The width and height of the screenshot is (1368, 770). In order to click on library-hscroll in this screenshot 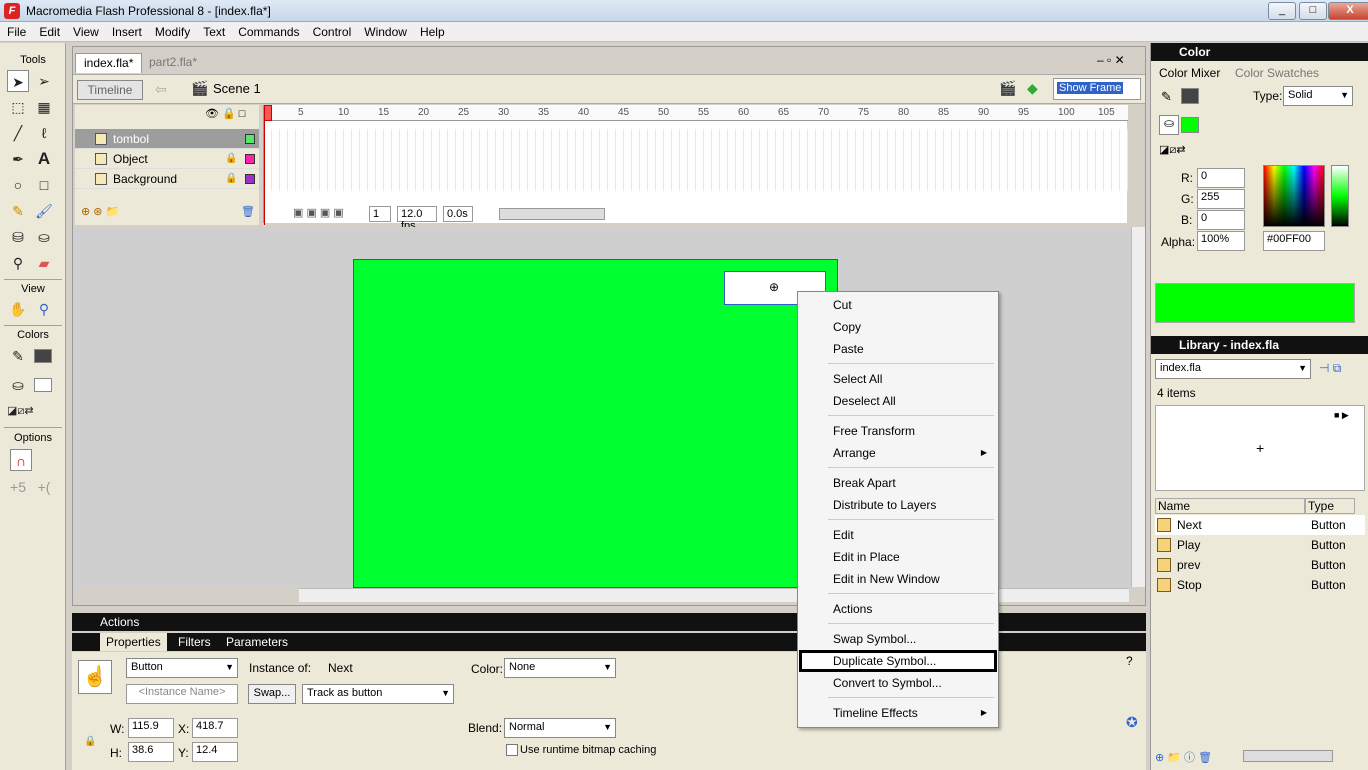, I will do `click(1288, 756)`.